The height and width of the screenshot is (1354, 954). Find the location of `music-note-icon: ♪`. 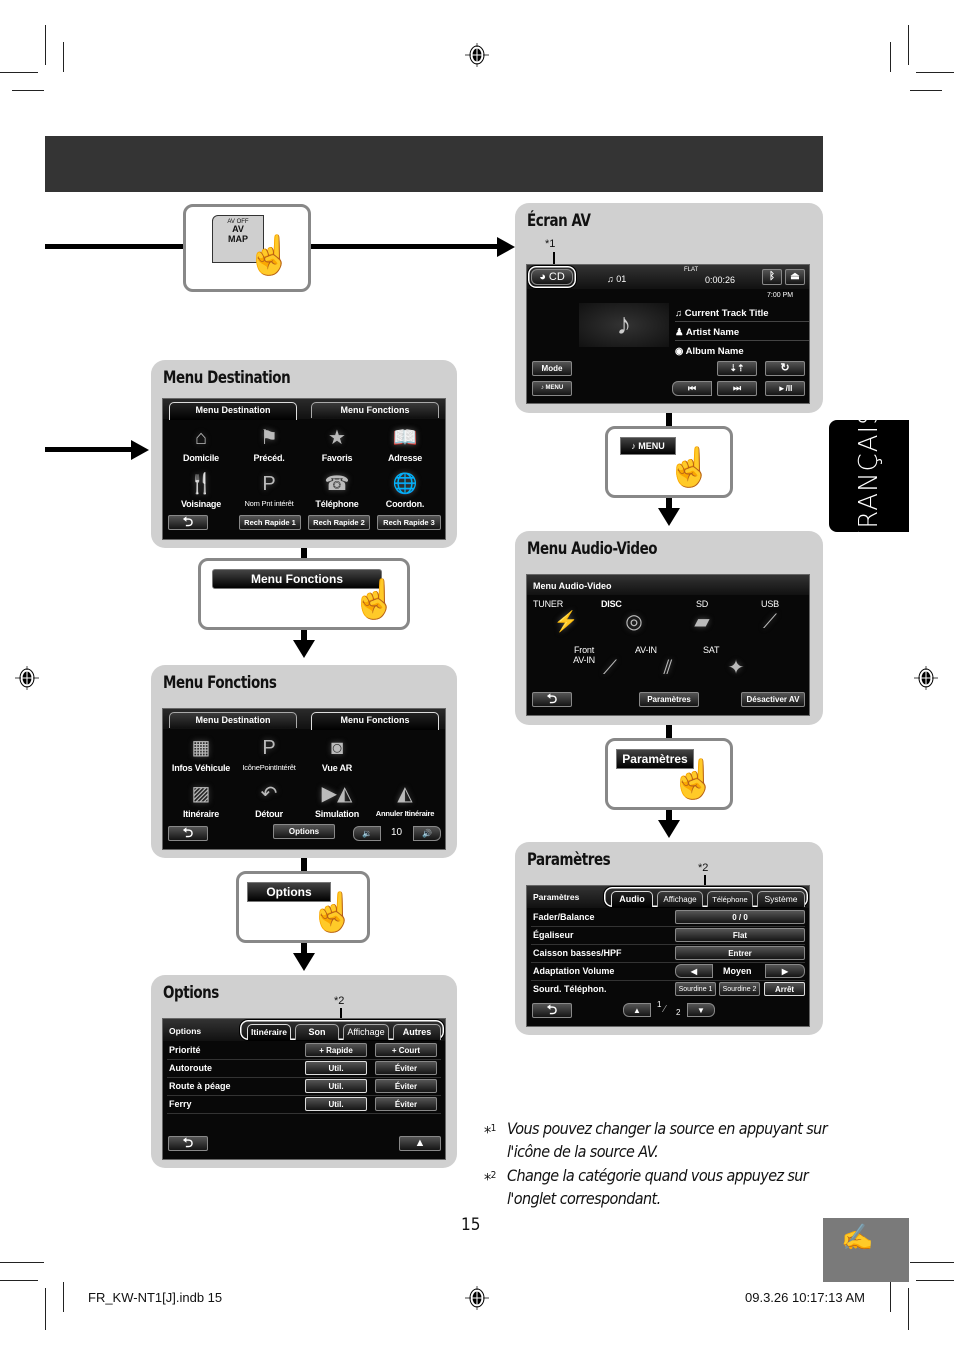

music-note-icon: ♪ is located at coordinates (633, 446).